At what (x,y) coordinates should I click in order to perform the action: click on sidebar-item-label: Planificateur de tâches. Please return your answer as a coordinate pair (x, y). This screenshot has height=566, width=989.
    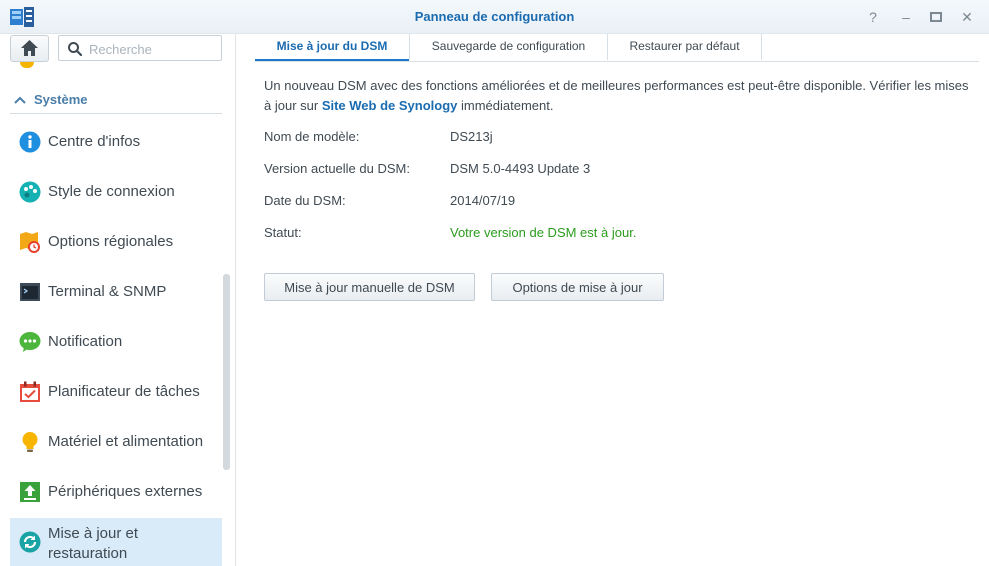
    Looking at the image, I should click on (124, 391).